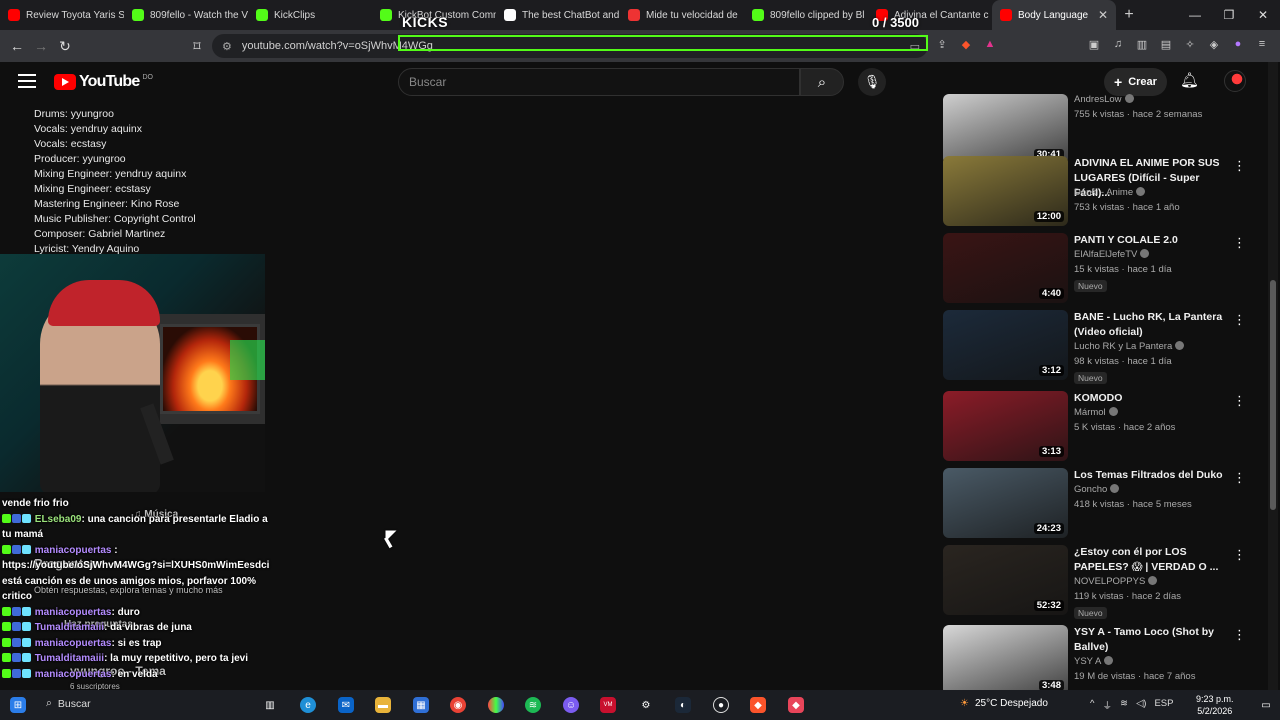  Describe the element at coordinates (1263, 15) in the screenshot. I see `close-window-icon: ✕` at that location.